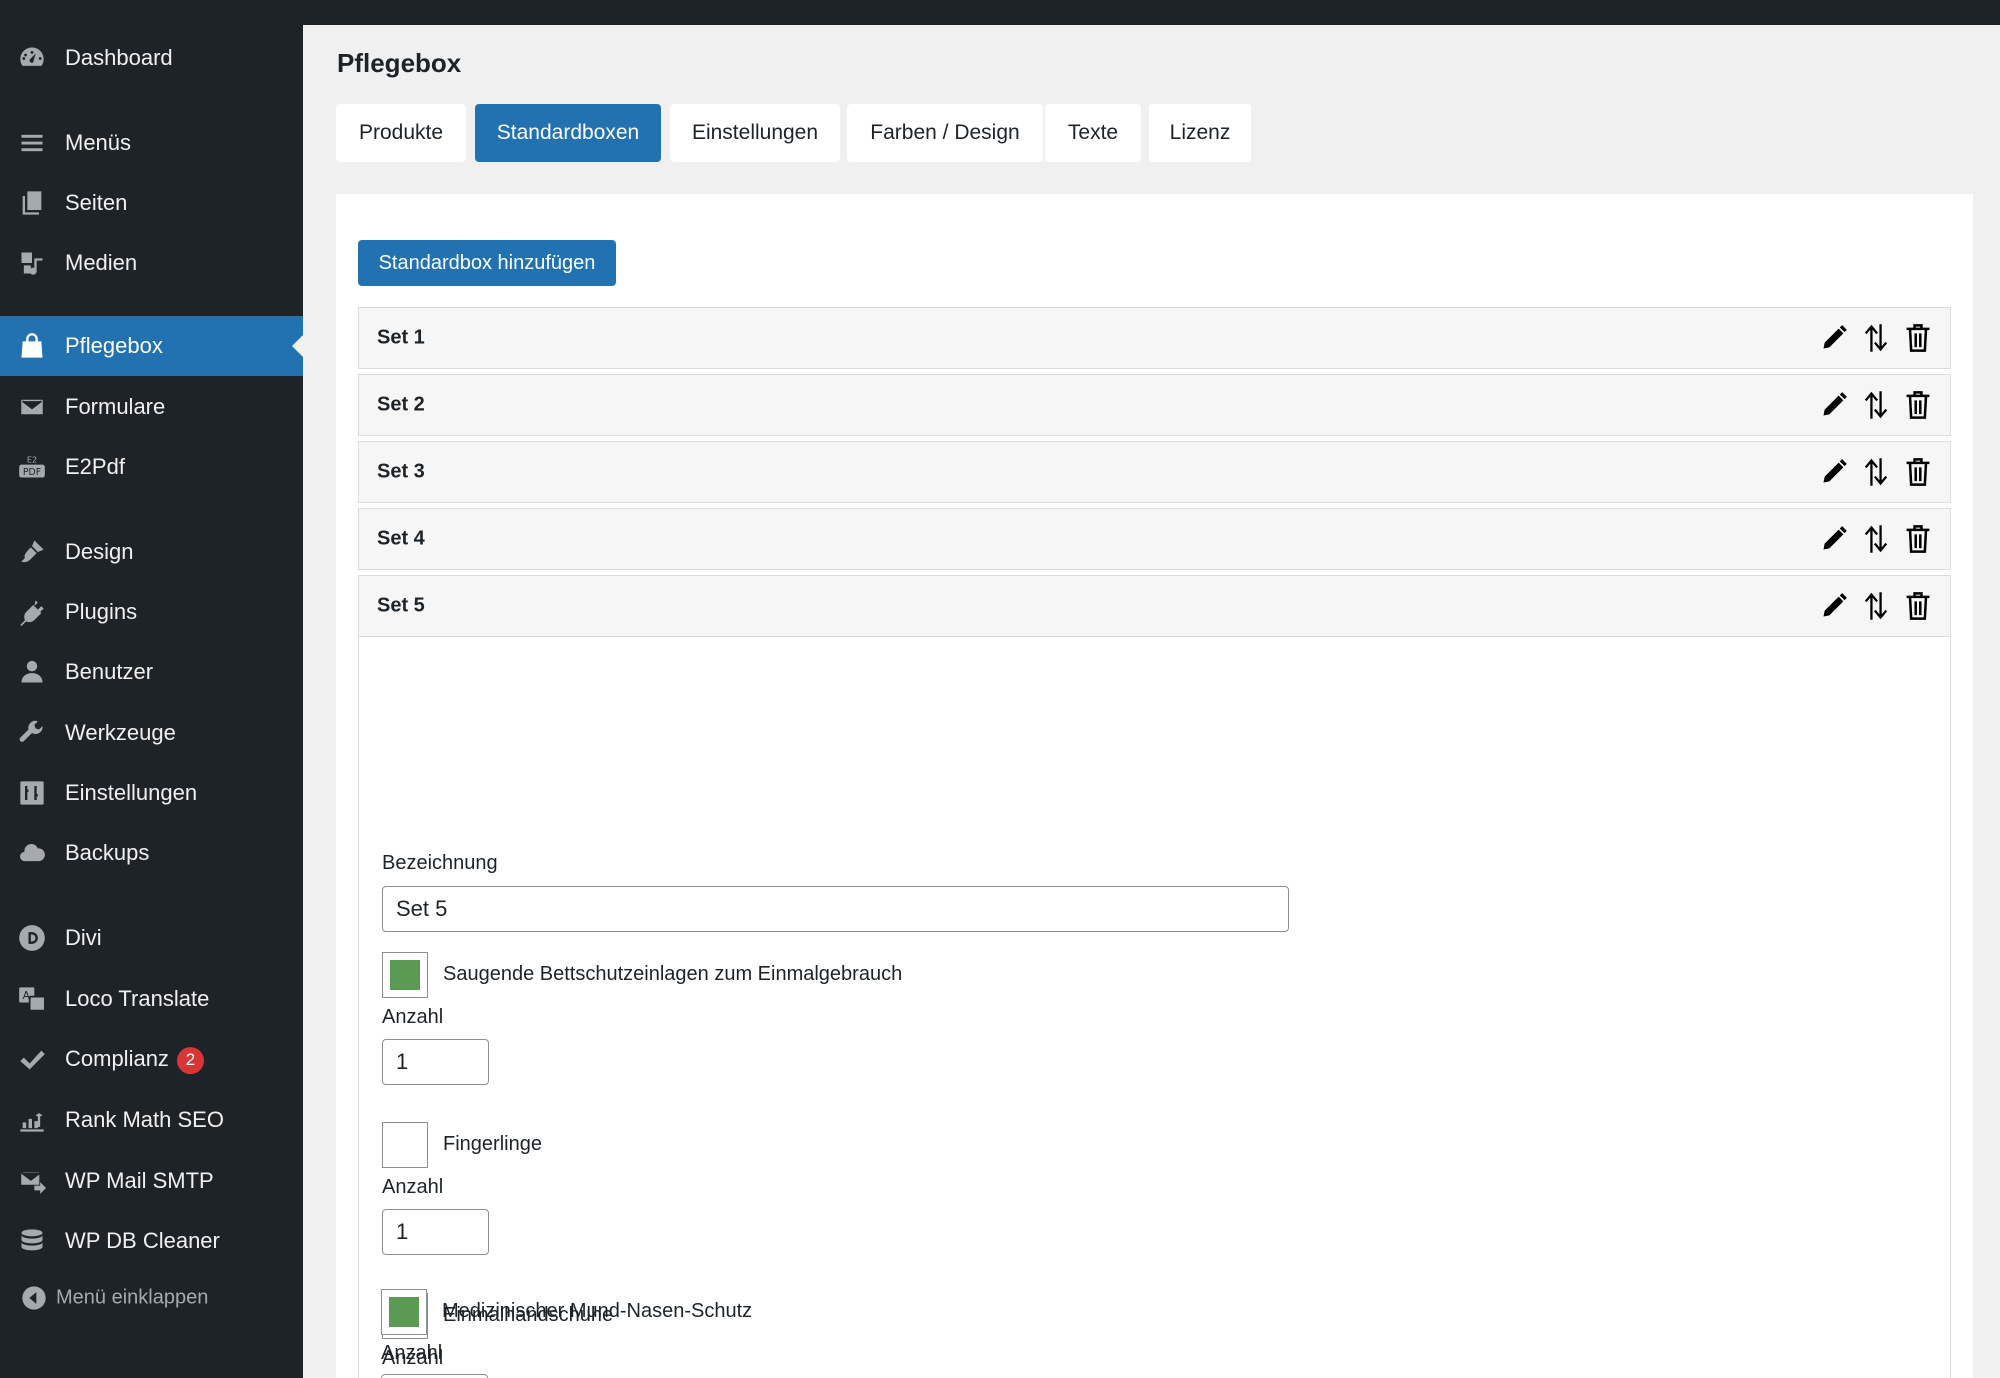 Image resolution: width=2000 pixels, height=1378 pixels. What do you see at coordinates (32, 203) in the screenshot?
I see `pages-icon` at bounding box center [32, 203].